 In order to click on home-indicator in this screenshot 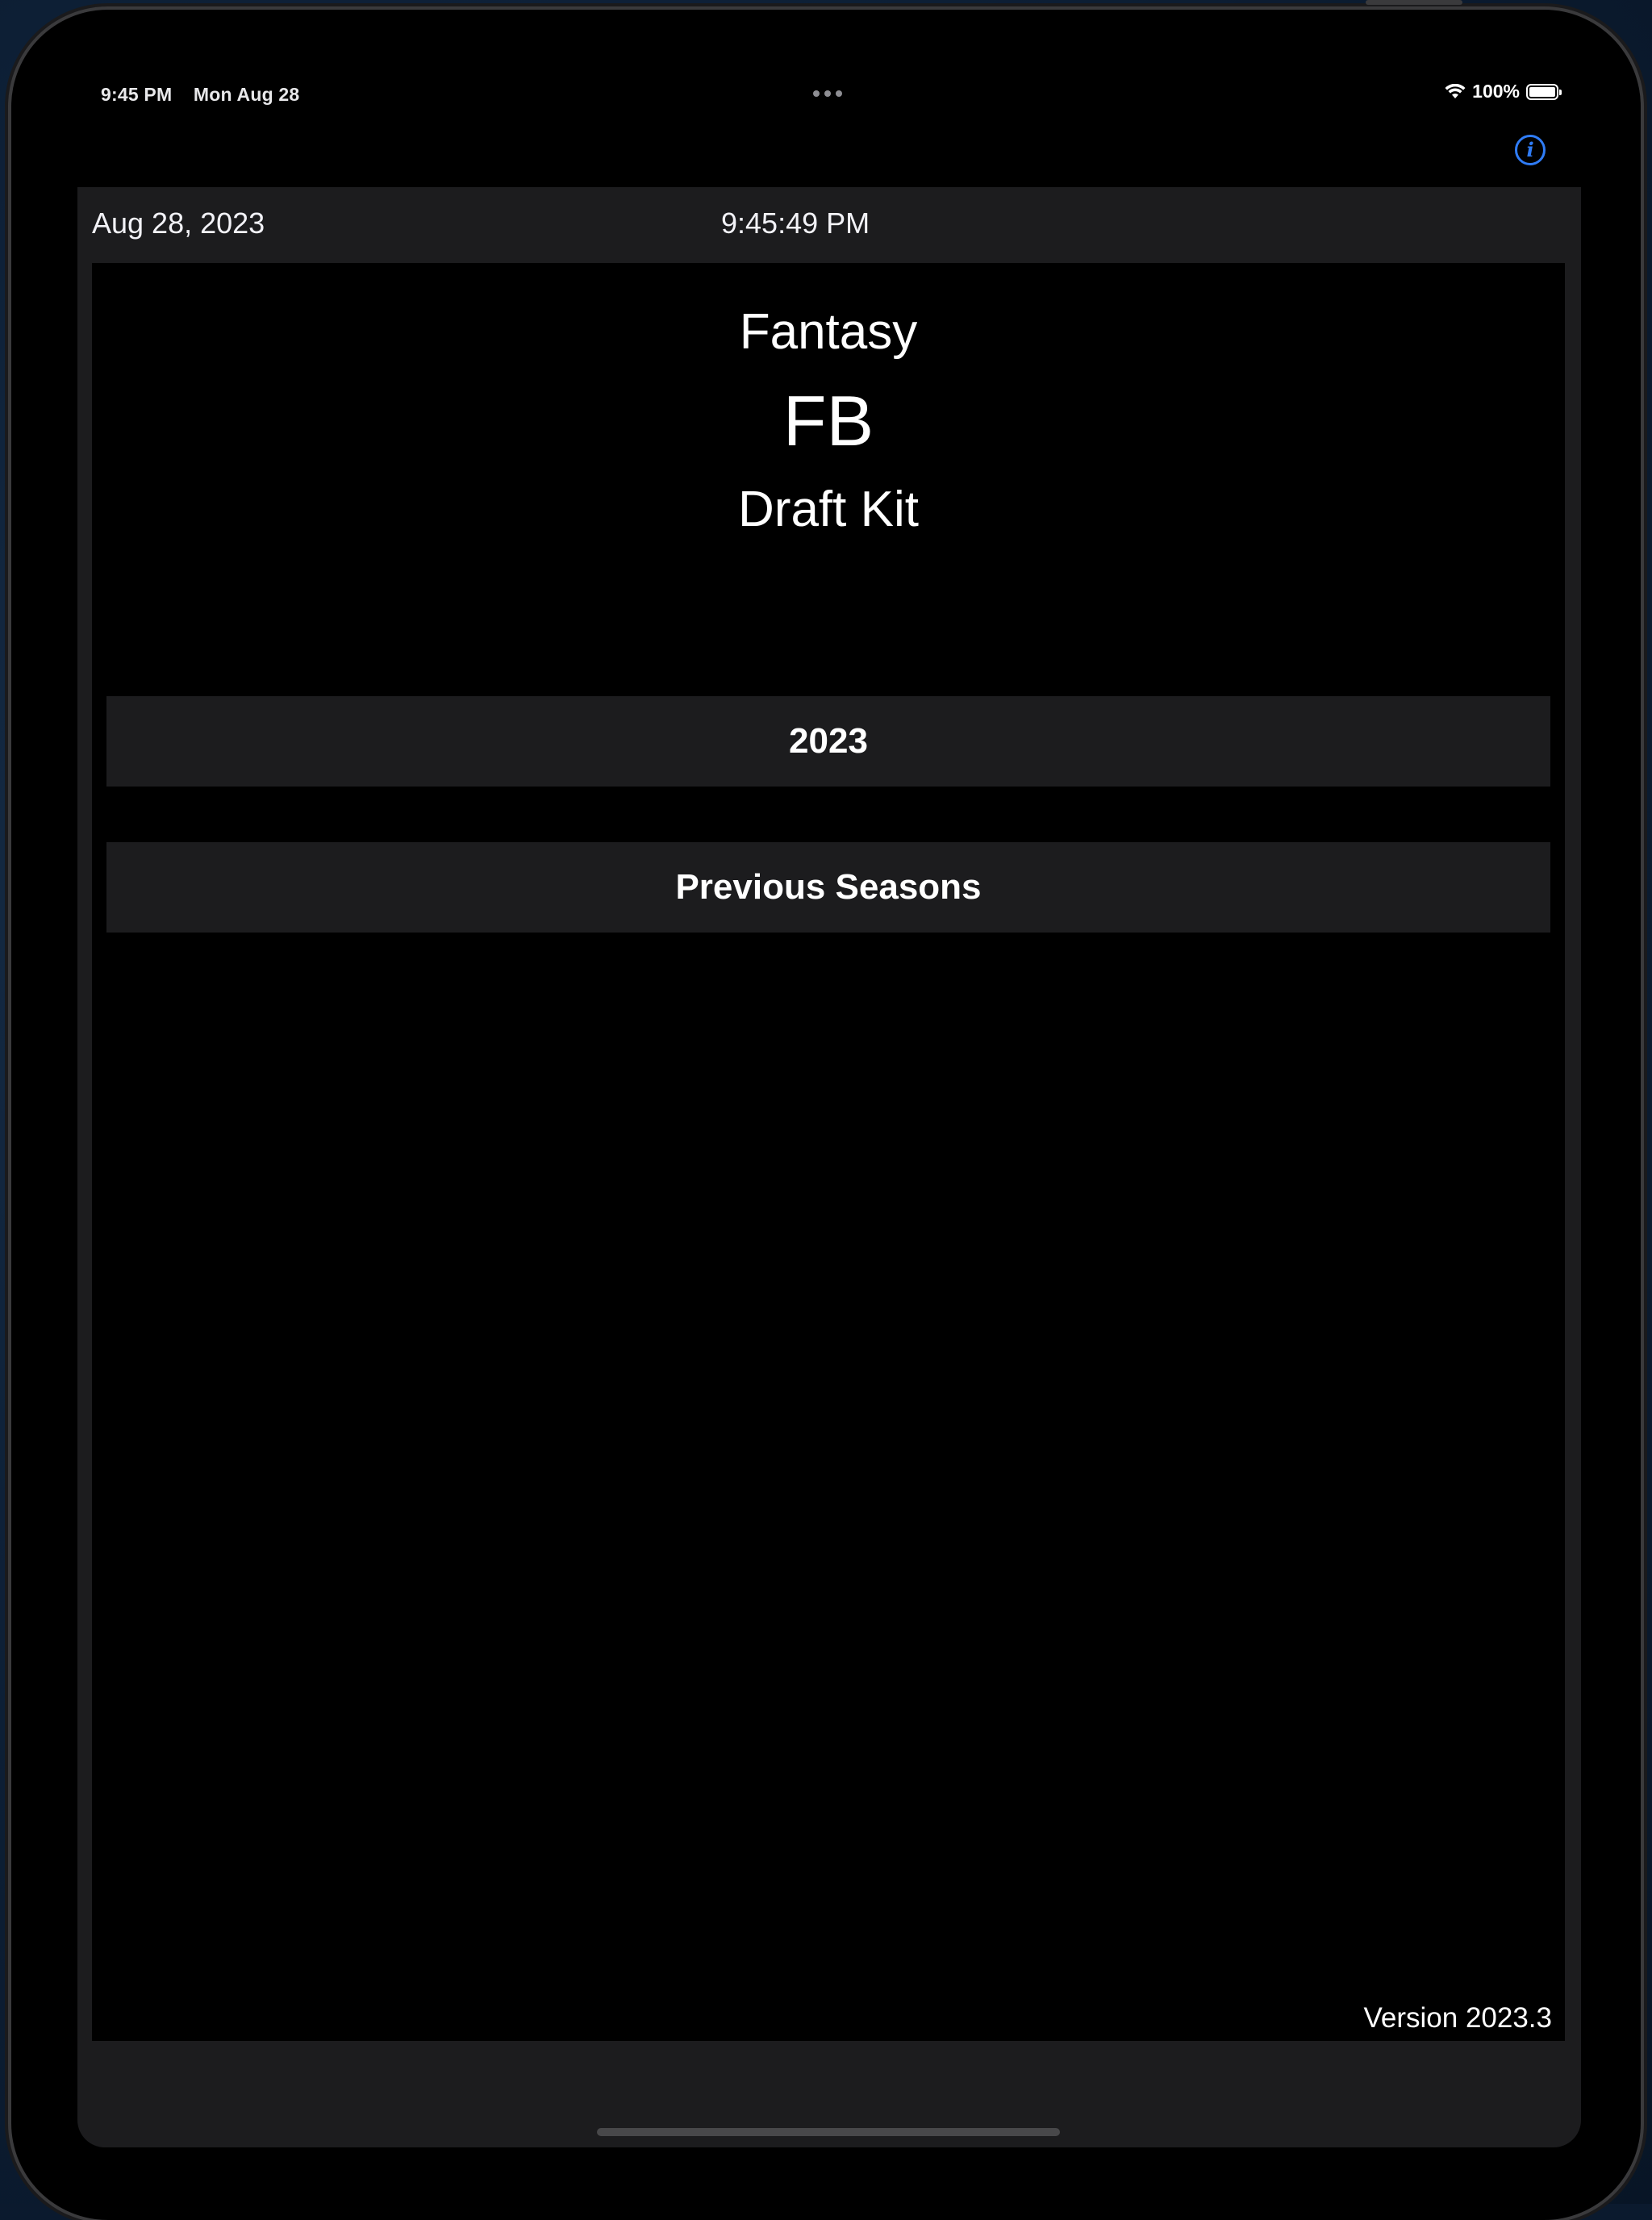, I will do `click(829, 2132)`.